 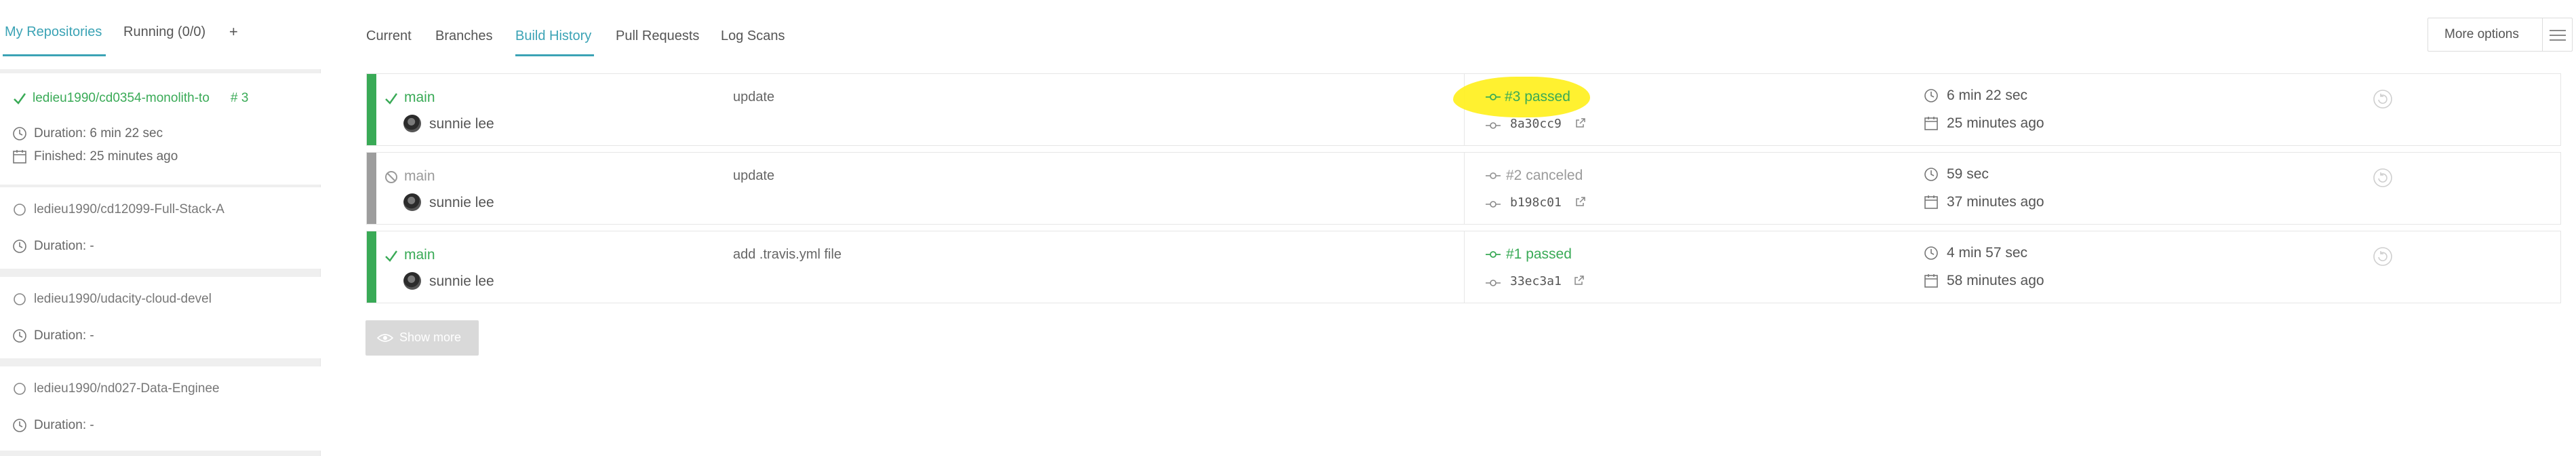 What do you see at coordinates (1984, 123) in the screenshot?
I see `build-finished: 25 minutes ago` at bounding box center [1984, 123].